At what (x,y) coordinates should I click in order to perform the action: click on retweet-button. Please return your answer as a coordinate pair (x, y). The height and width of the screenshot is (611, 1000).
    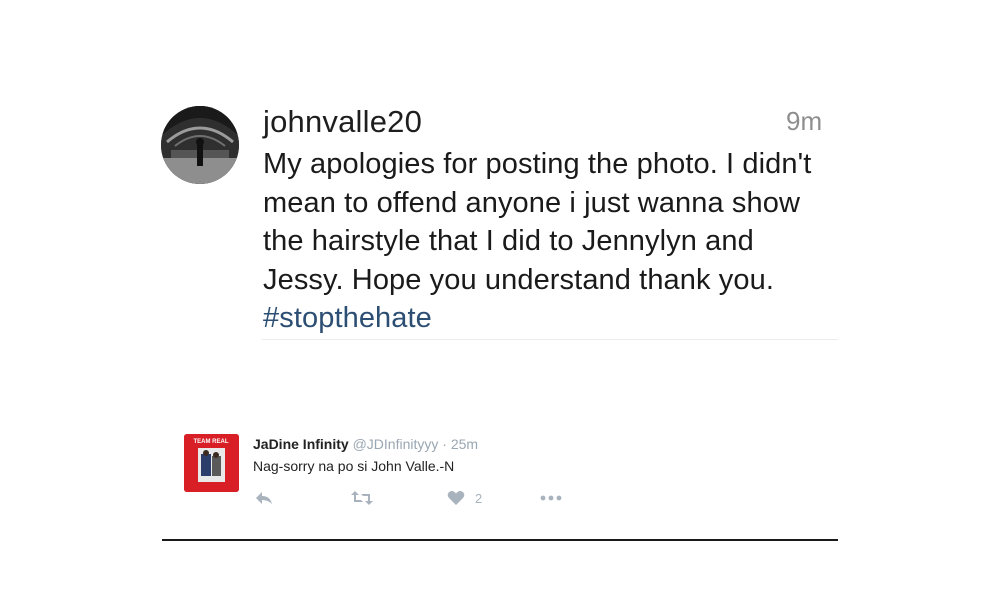
    Looking at the image, I should click on (362, 498).